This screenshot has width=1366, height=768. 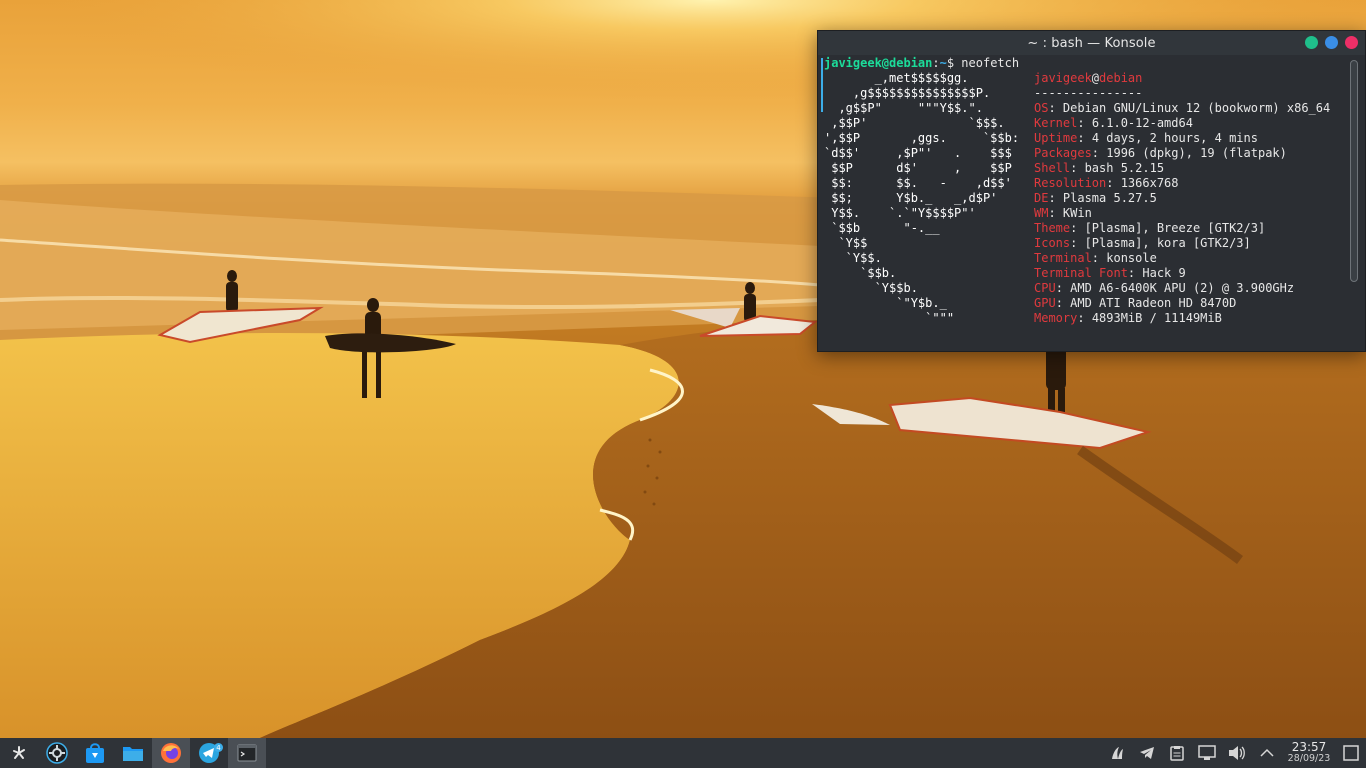 I want to click on telegram-tray-button, so click(x=1147, y=753).